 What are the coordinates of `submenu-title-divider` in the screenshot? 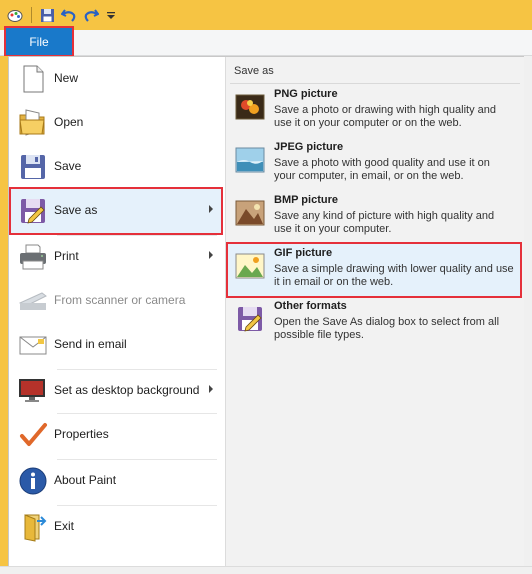 It's located at (375, 83).